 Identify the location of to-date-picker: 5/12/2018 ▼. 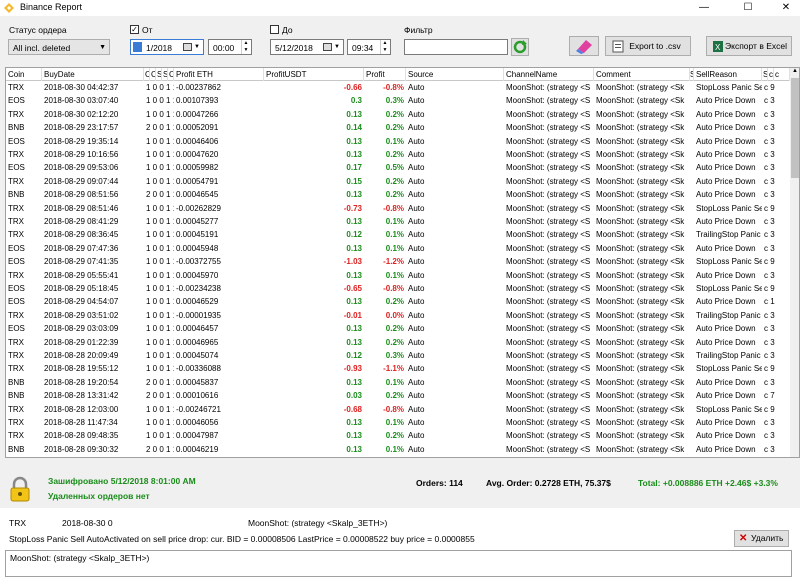
(307, 47).